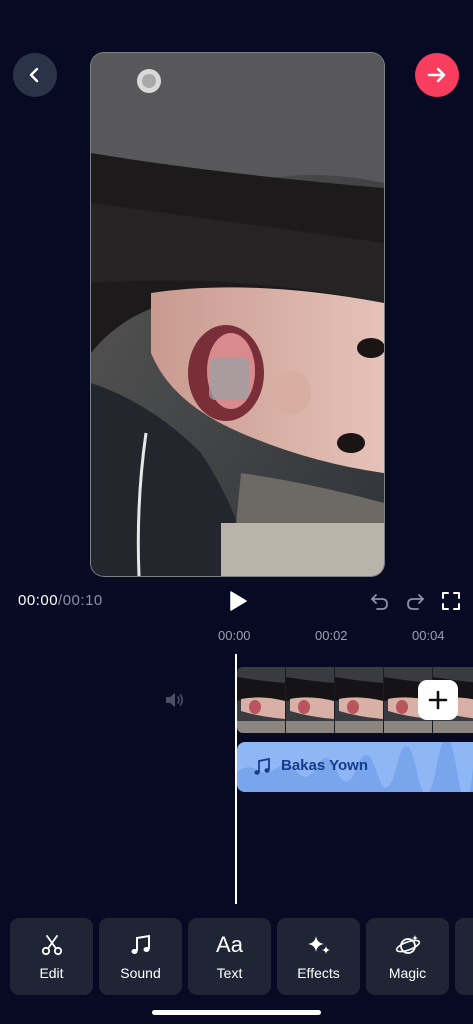 The width and height of the screenshot is (473, 1024). Describe the element at coordinates (229, 973) in the screenshot. I see `tool-label: Text` at that location.